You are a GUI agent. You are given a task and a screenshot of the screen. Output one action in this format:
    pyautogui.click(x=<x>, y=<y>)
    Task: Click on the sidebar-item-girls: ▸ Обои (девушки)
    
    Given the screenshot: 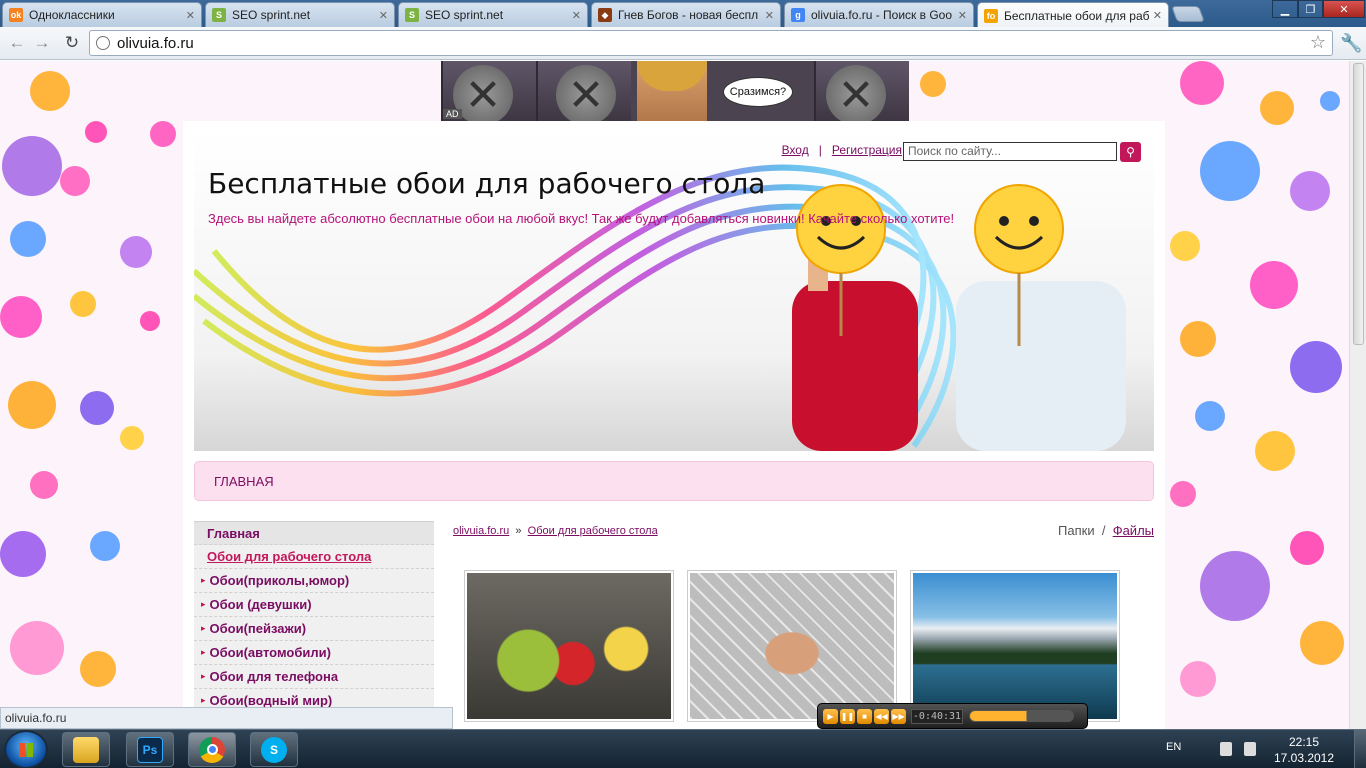 What is the action you would take?
    pyautogui.click(x=314, y=605)
    